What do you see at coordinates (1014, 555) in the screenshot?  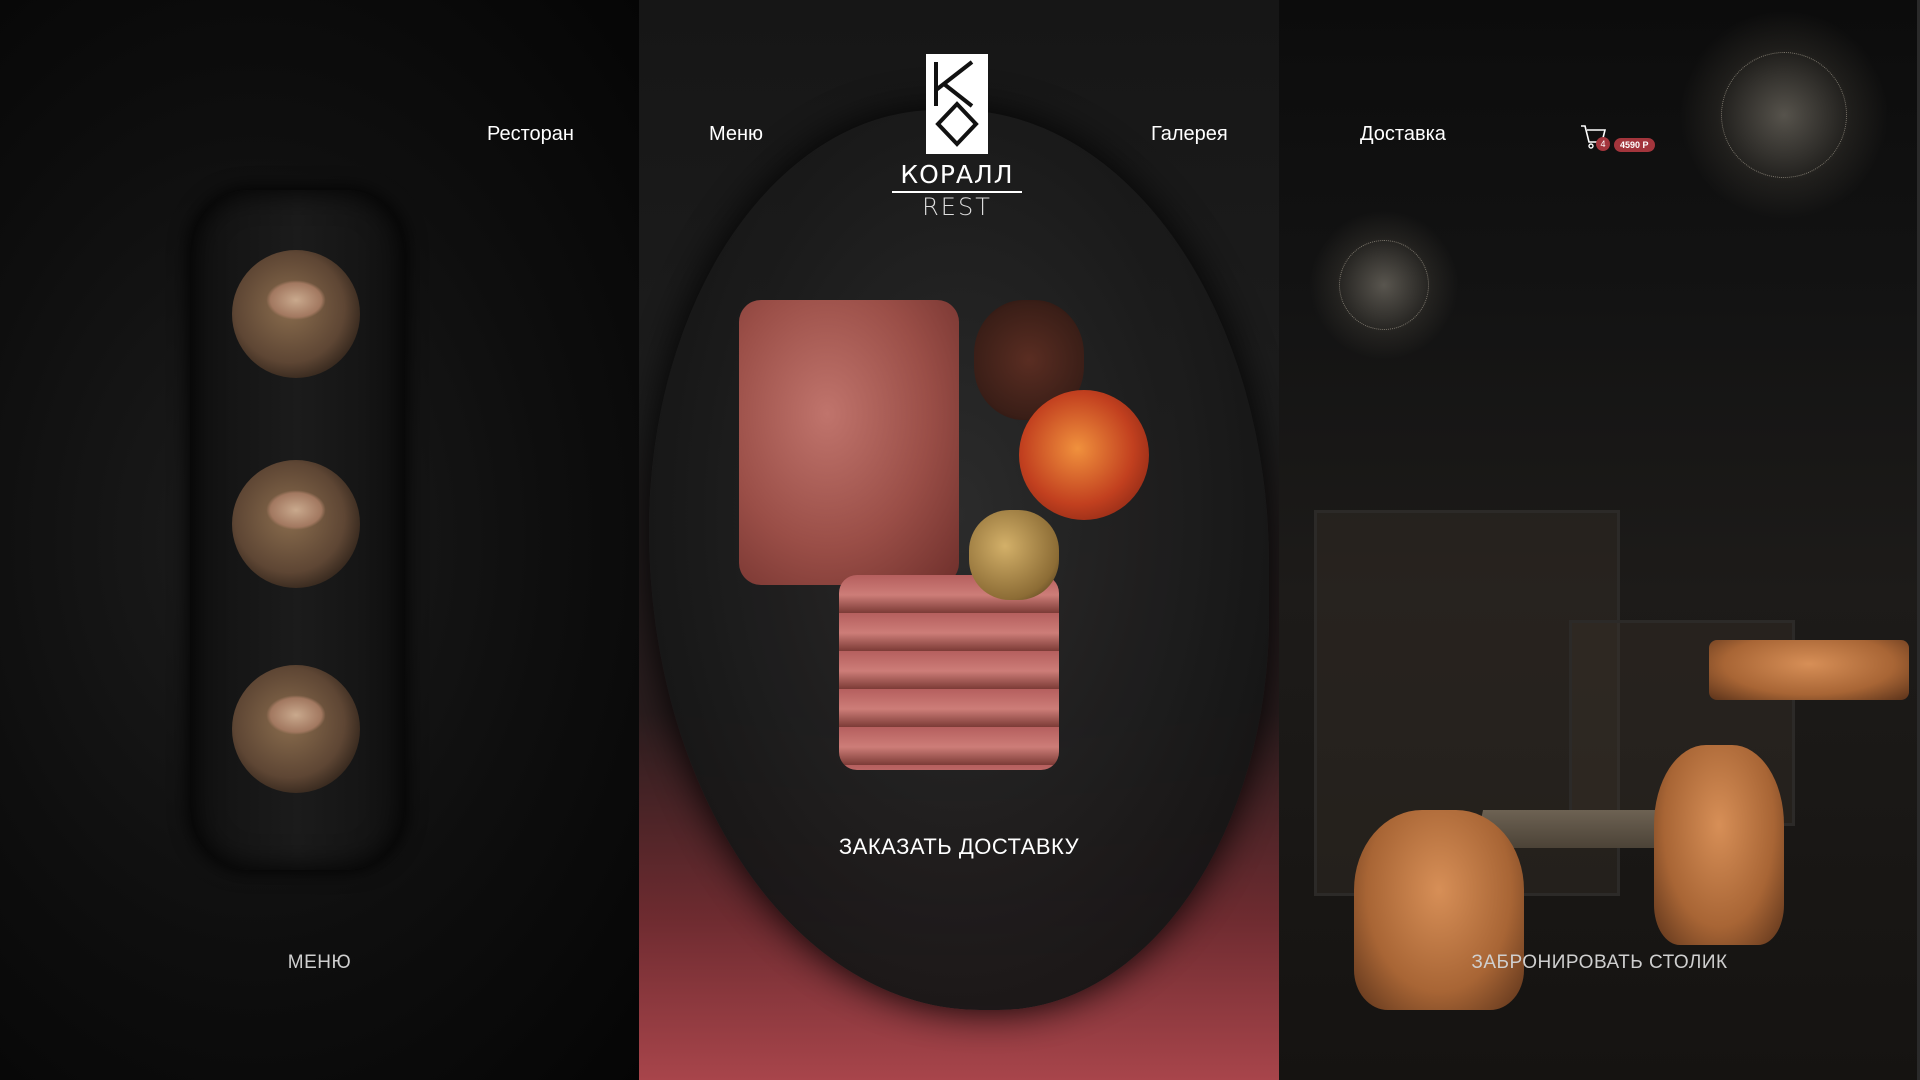 I see `potato-image` at bounding box center [1014, 555].